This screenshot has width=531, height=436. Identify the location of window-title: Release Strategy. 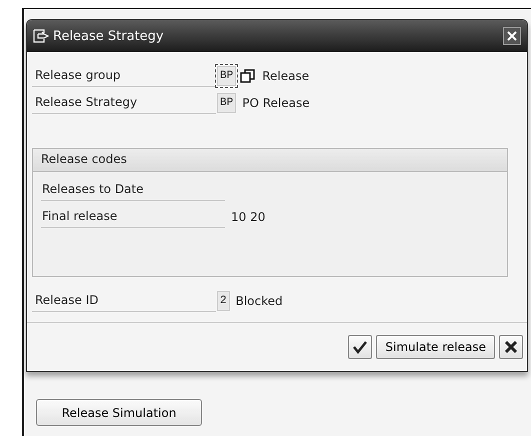
(109, 36).